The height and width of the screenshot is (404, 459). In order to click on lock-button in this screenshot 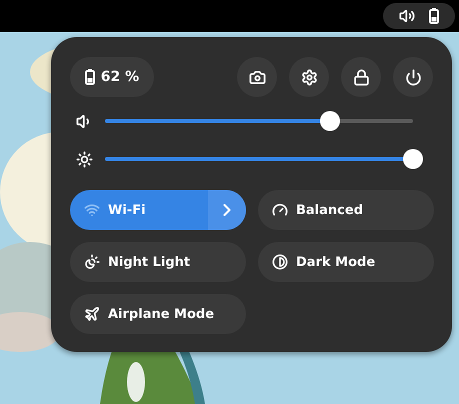, I will do `click(361, 77)`.